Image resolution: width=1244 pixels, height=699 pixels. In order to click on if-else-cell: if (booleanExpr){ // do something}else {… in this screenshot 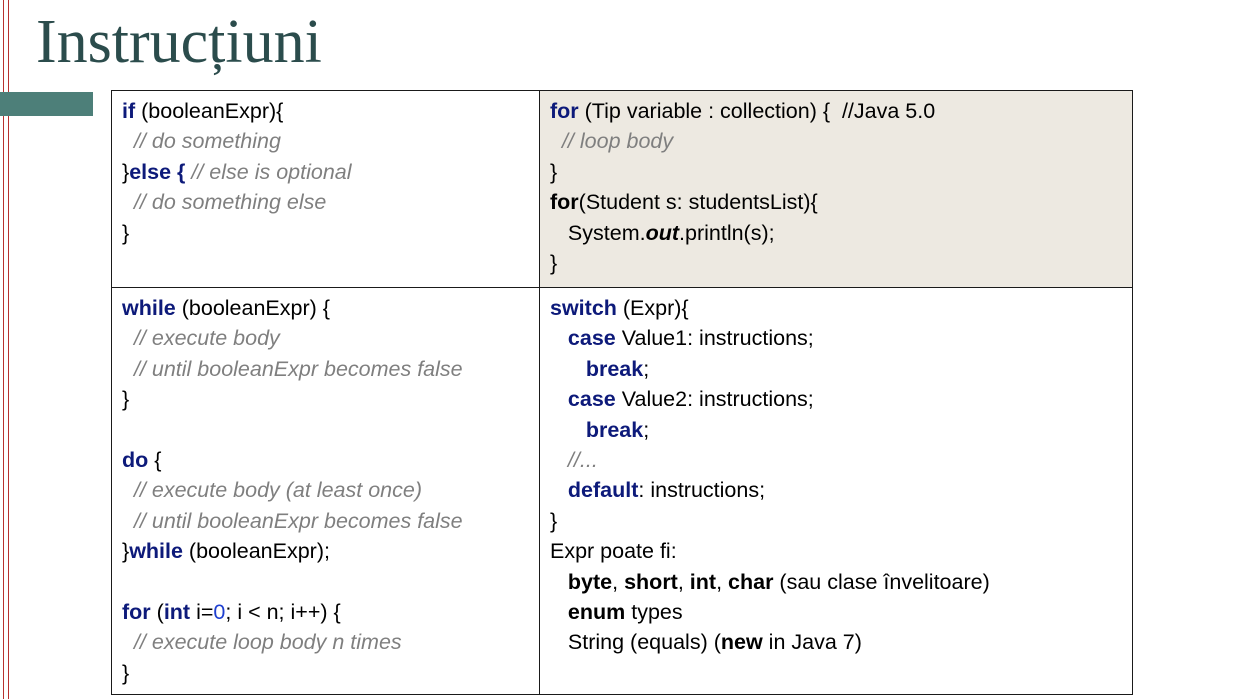, I will do `click(325, 189)`.